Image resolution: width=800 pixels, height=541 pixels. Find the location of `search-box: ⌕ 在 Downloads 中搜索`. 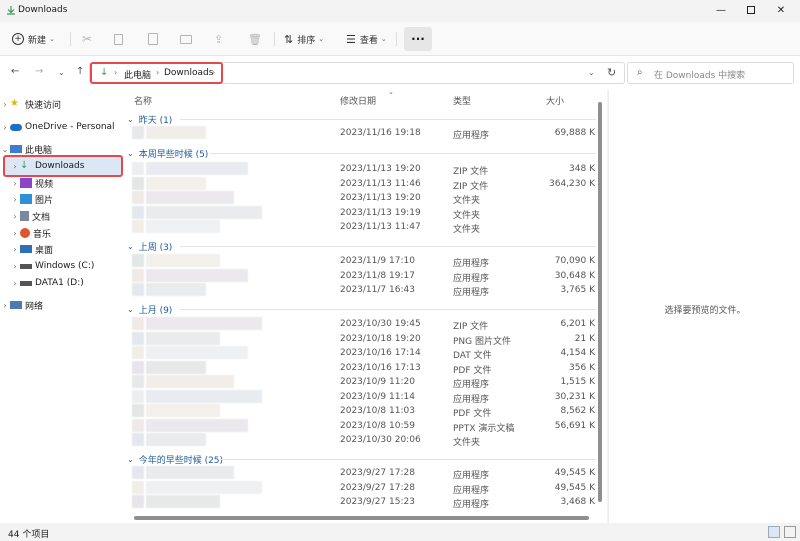

search-box: ⌕ 在 Downloads 中搜索 is located at coordinates (710, 73).